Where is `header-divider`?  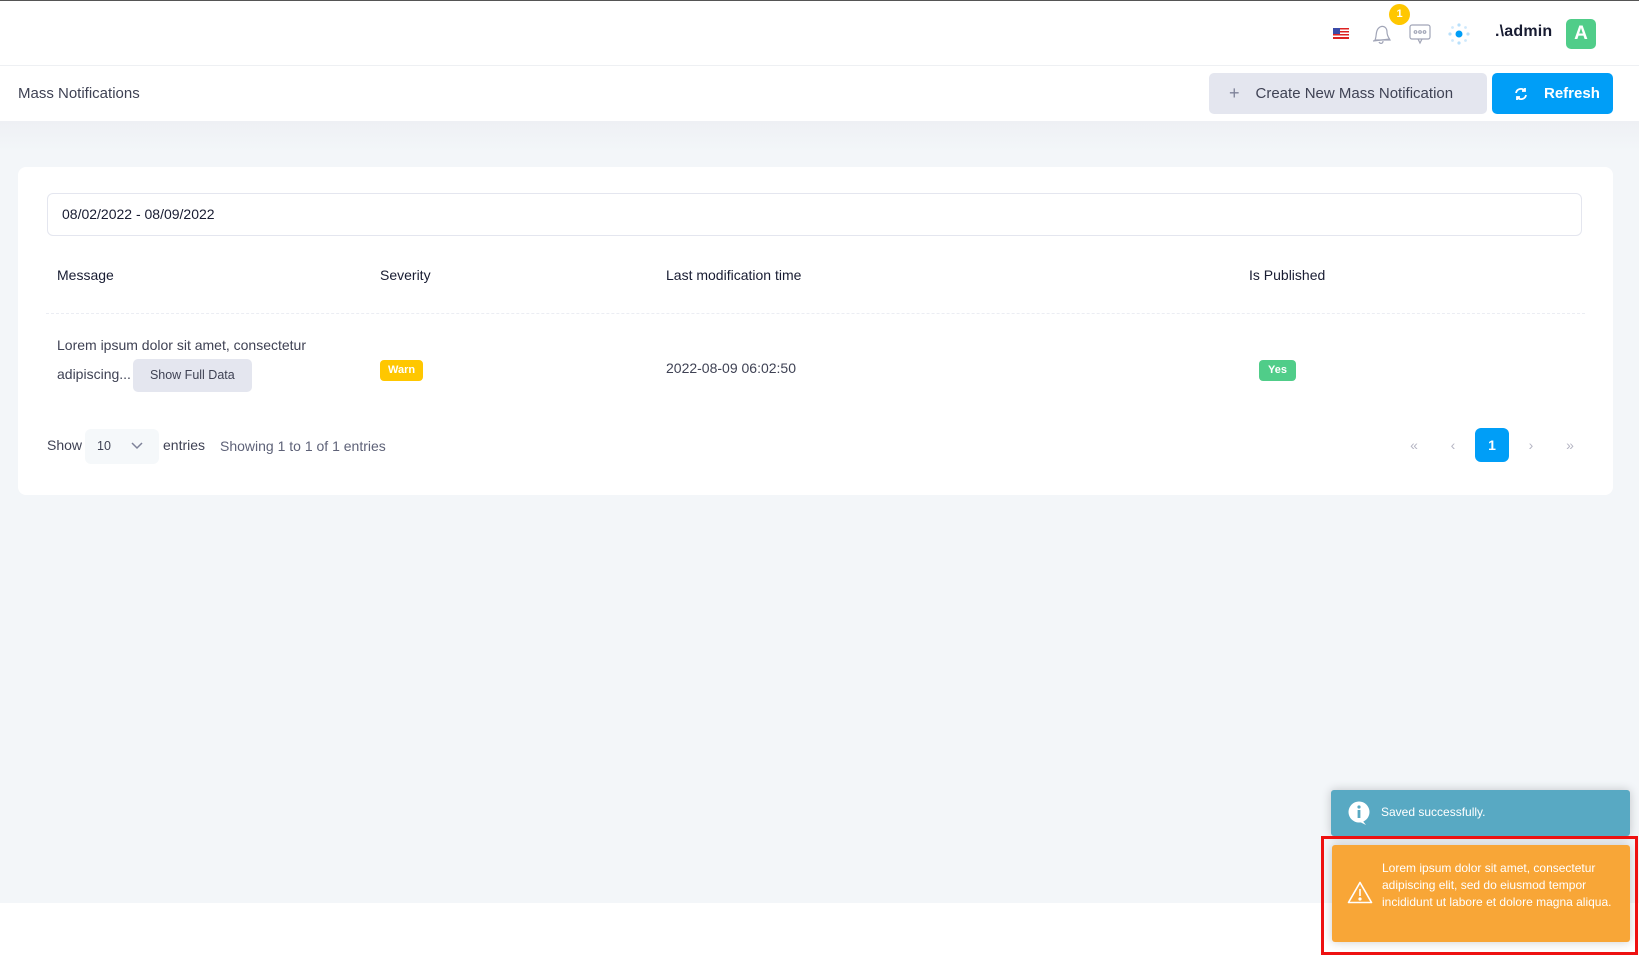 header-divider is located at coordinates (815, 313).